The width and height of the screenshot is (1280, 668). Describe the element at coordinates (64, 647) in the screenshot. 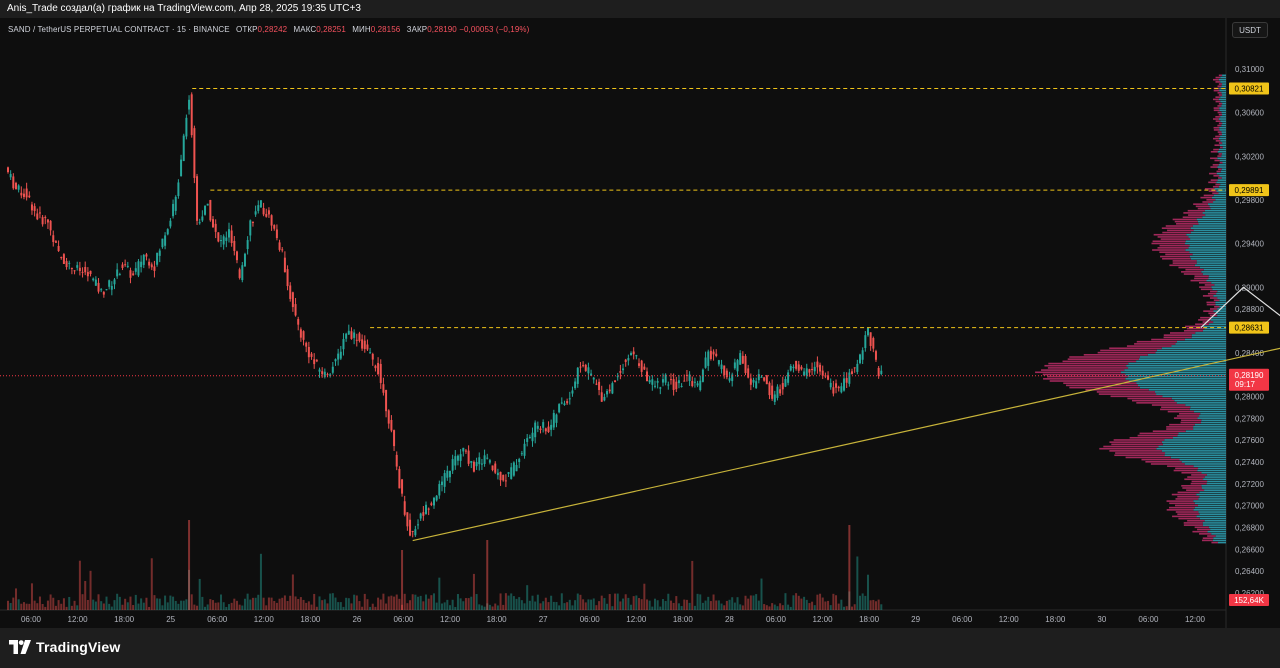

I see `tradingview-logo: TradingView` at that location.